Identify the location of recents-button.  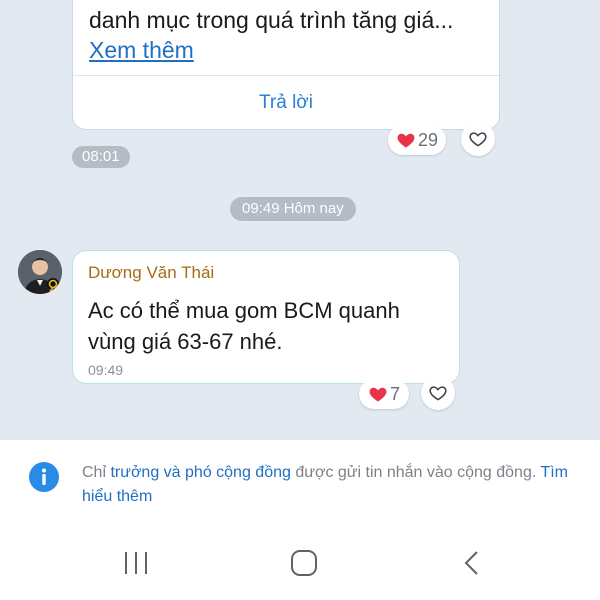
(136, 563).